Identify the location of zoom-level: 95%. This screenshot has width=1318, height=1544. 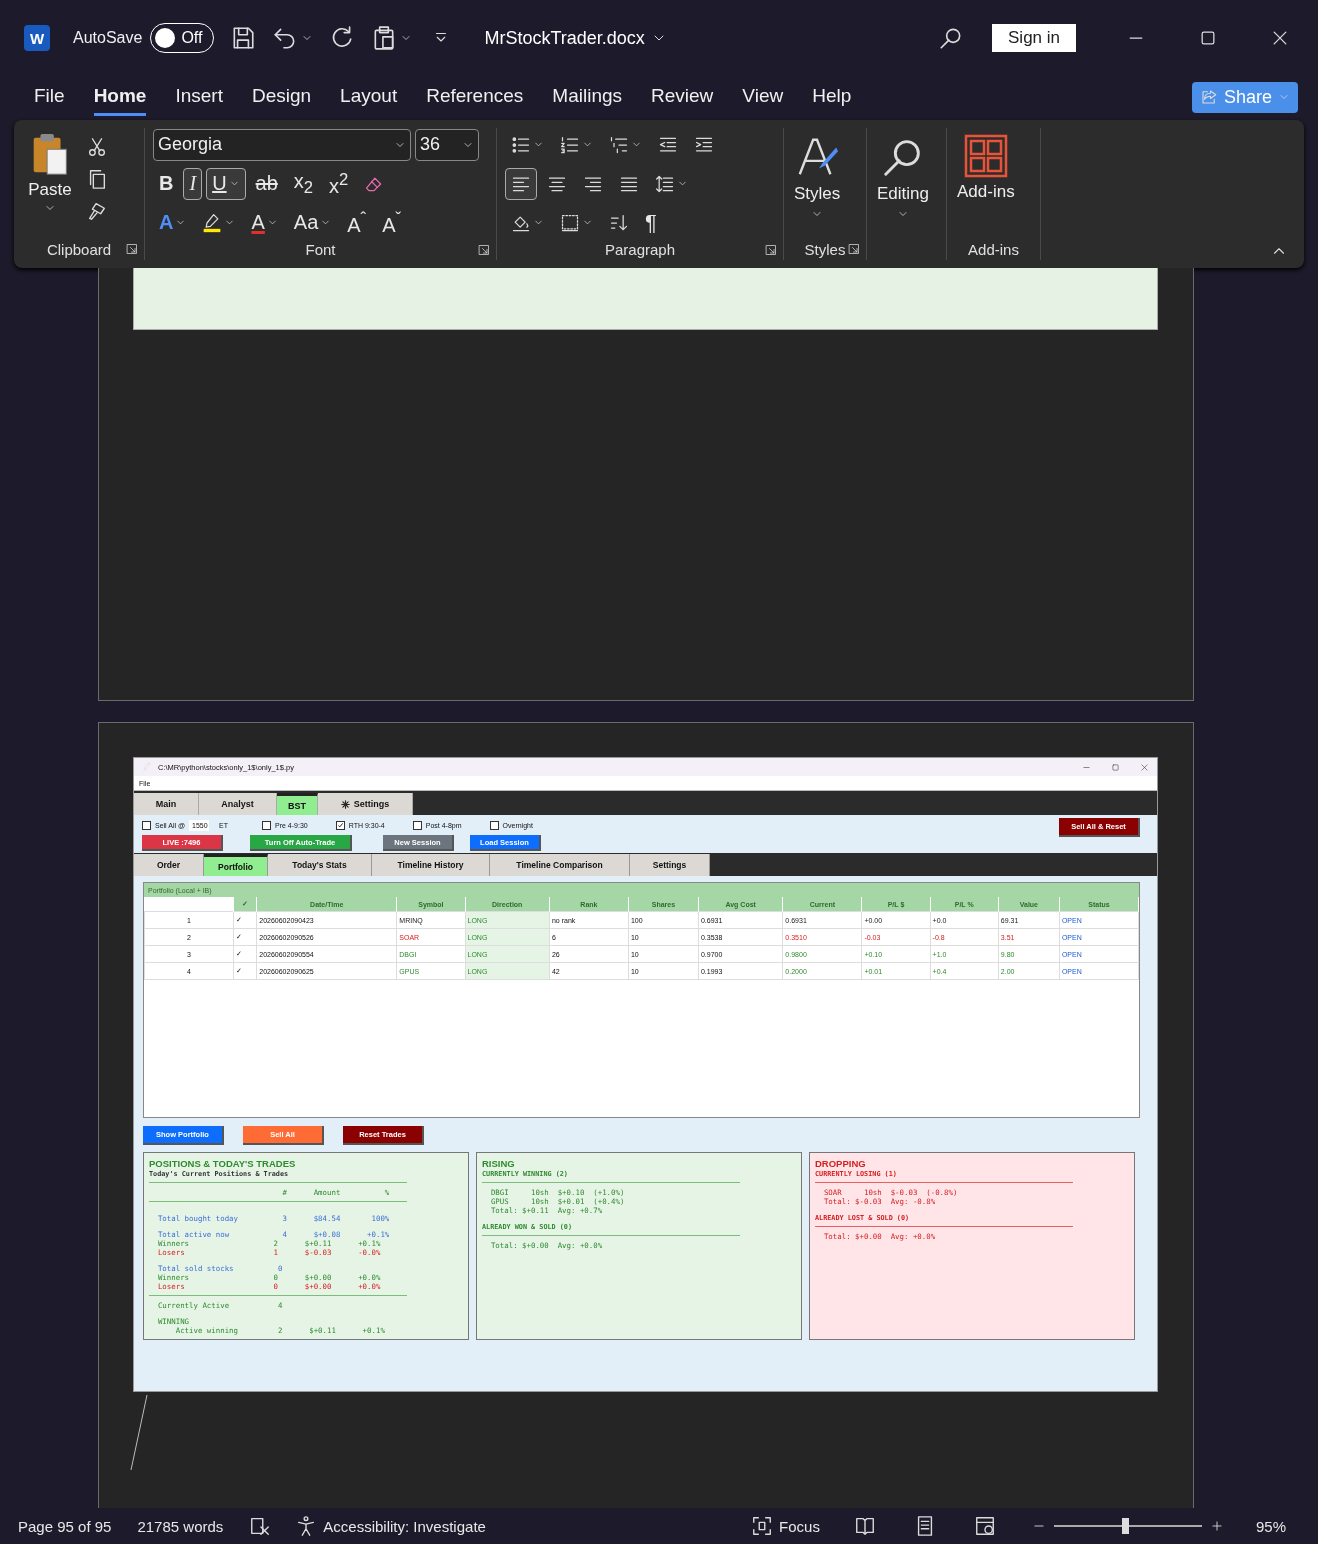
(1270, 1526).